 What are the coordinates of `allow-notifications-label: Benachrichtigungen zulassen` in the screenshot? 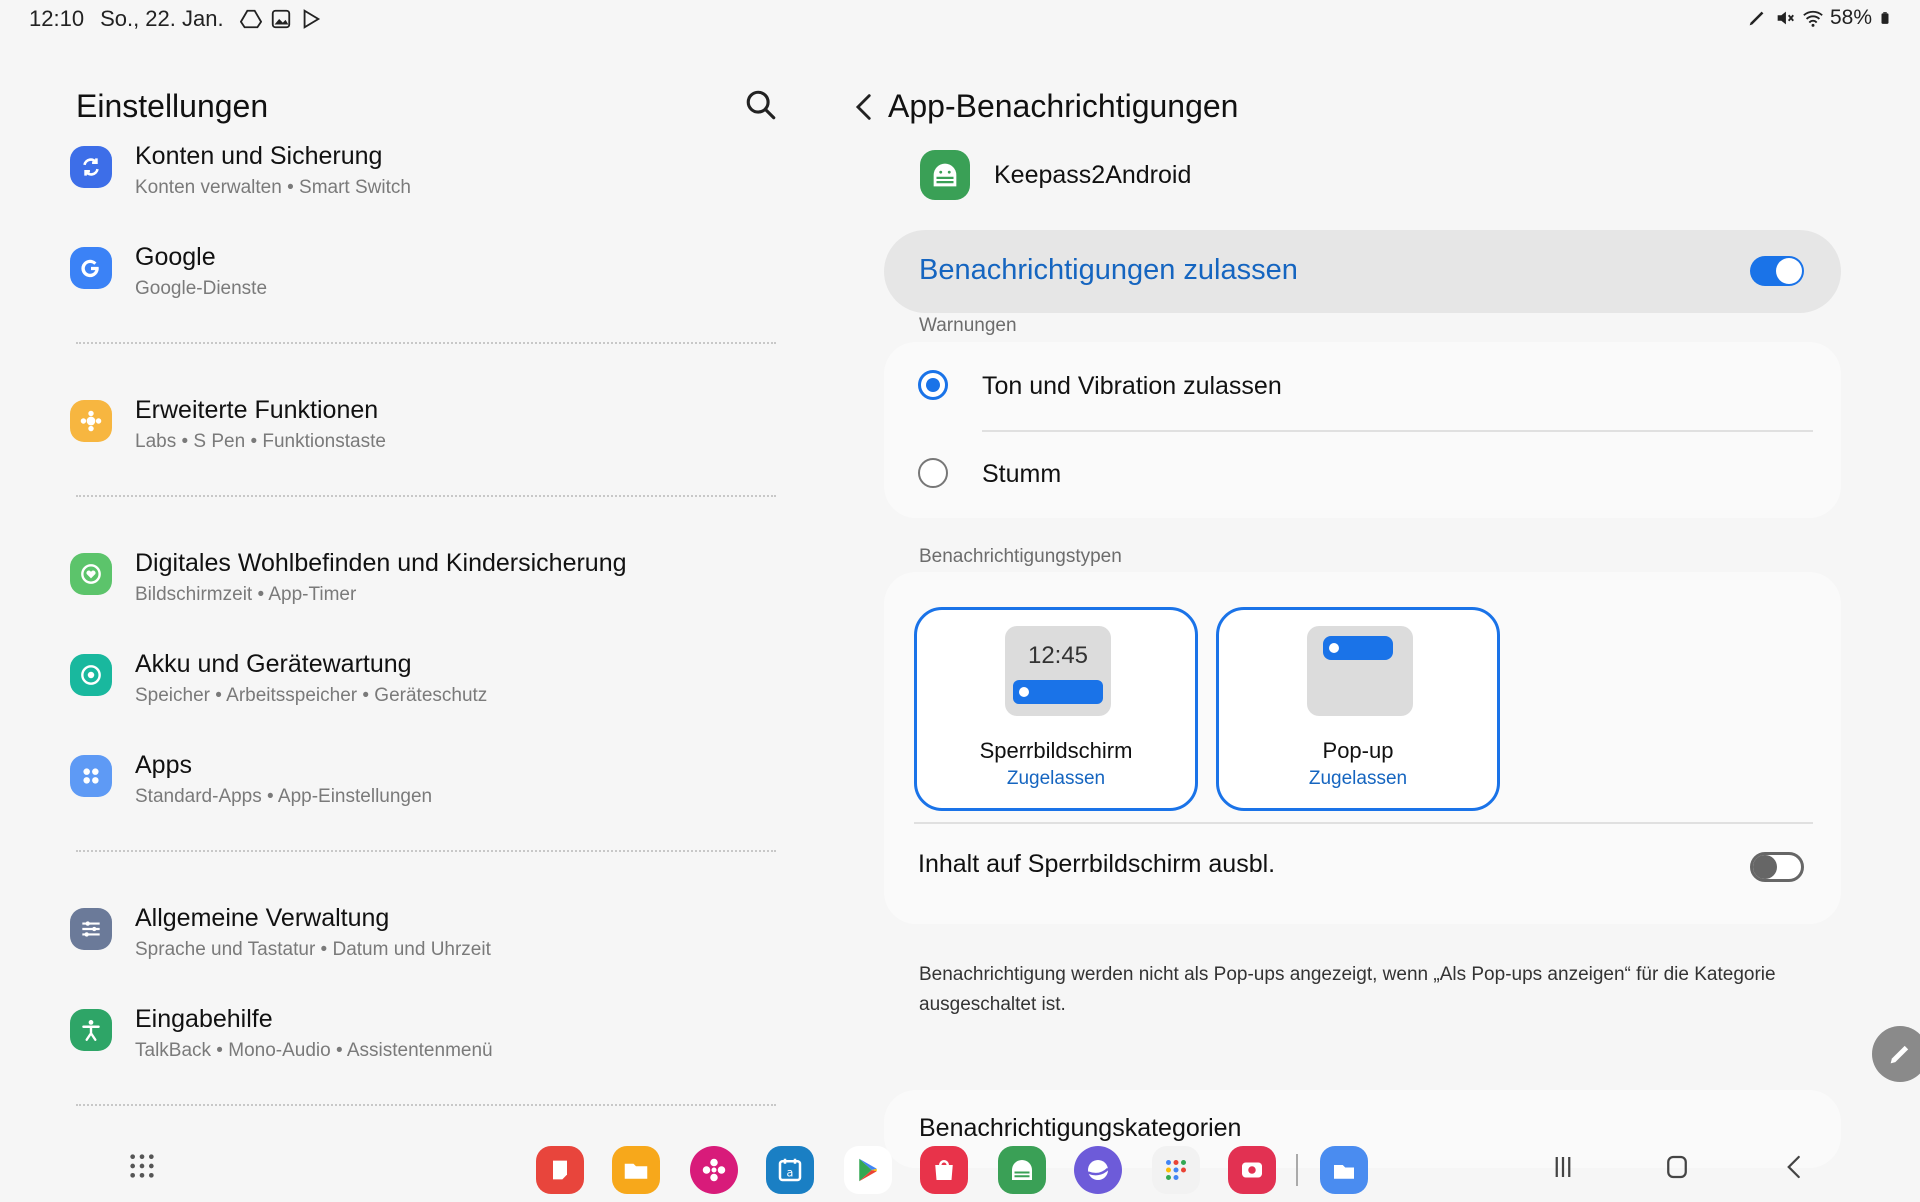 It's located at (1108, 270).